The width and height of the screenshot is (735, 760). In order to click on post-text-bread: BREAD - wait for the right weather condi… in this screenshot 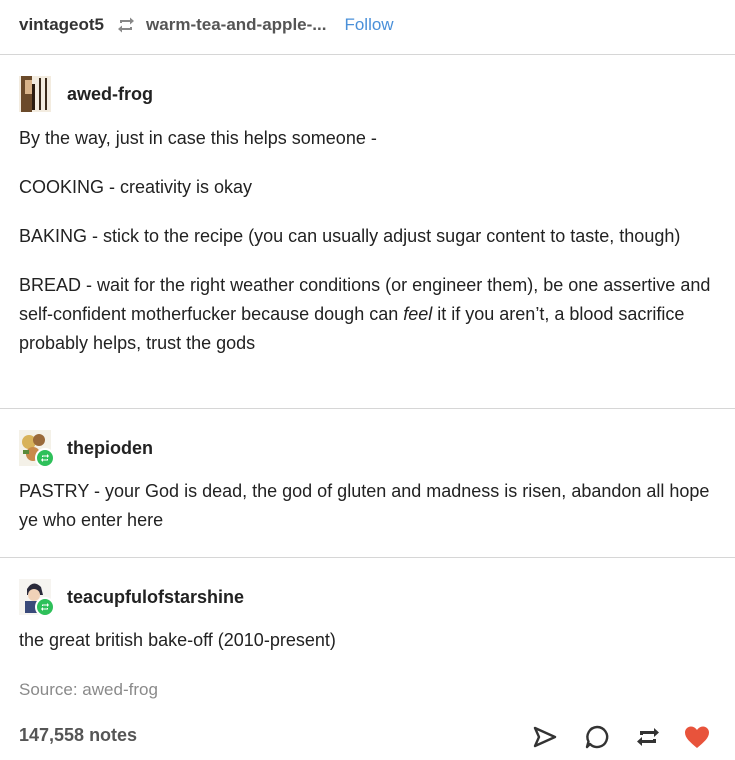, I will do `click(369, 314)`.